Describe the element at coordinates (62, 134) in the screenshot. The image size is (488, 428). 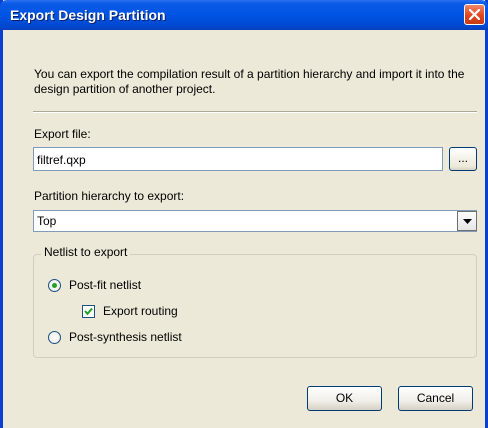
I see `export-file-label: Export file:` at that location.